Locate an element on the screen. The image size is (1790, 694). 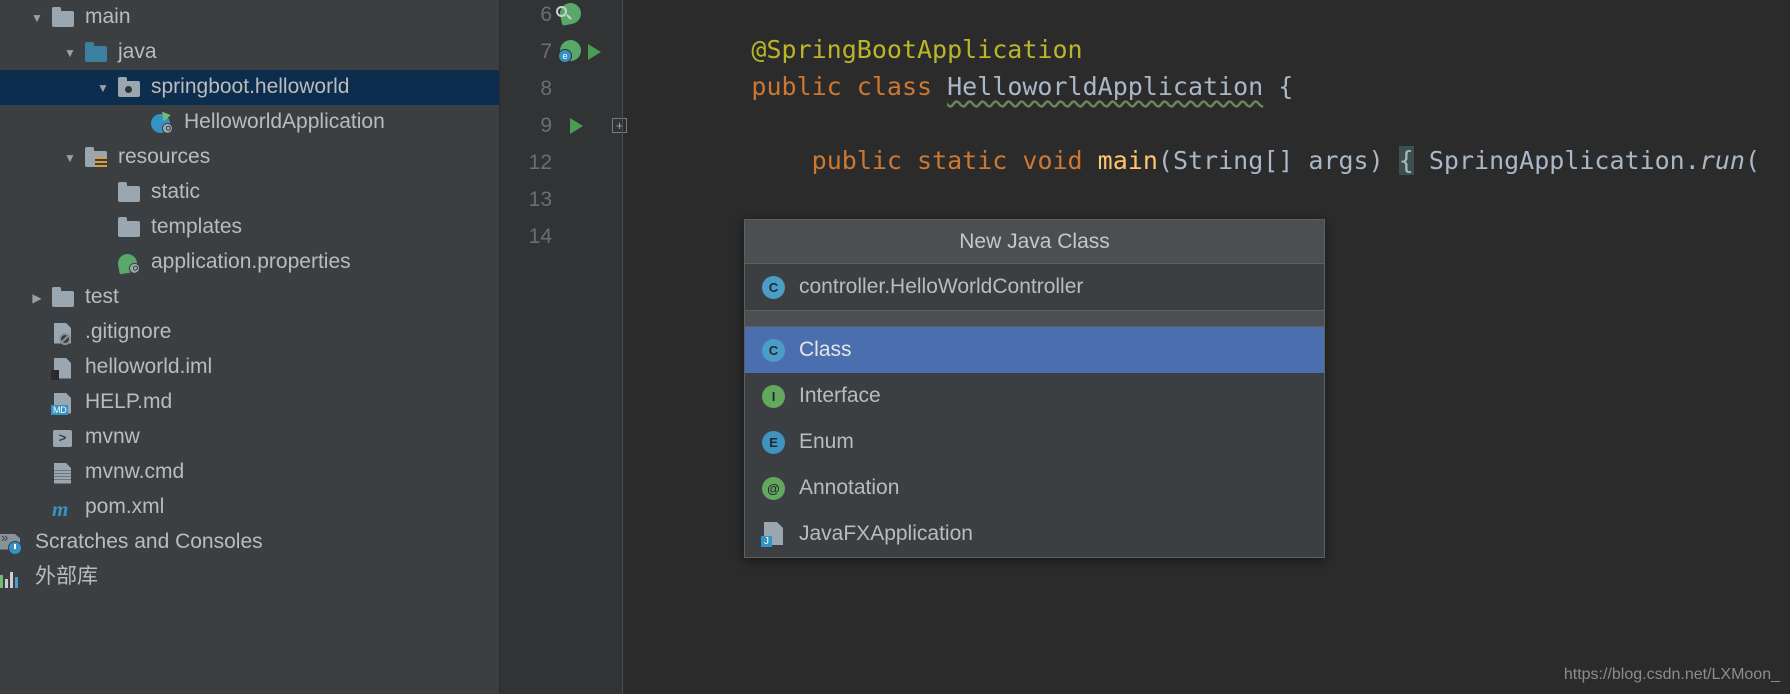
tree-item-main: ▼ main is located at coordinates (249, 17).